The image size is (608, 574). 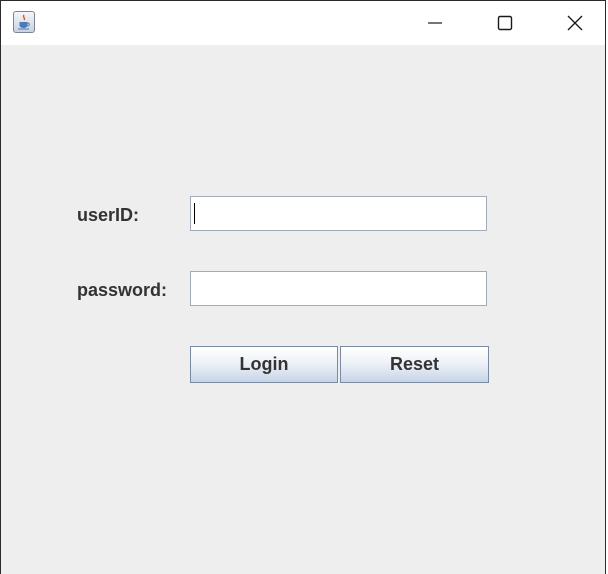 I want to click on userid-input, so click(x=338, y=213).